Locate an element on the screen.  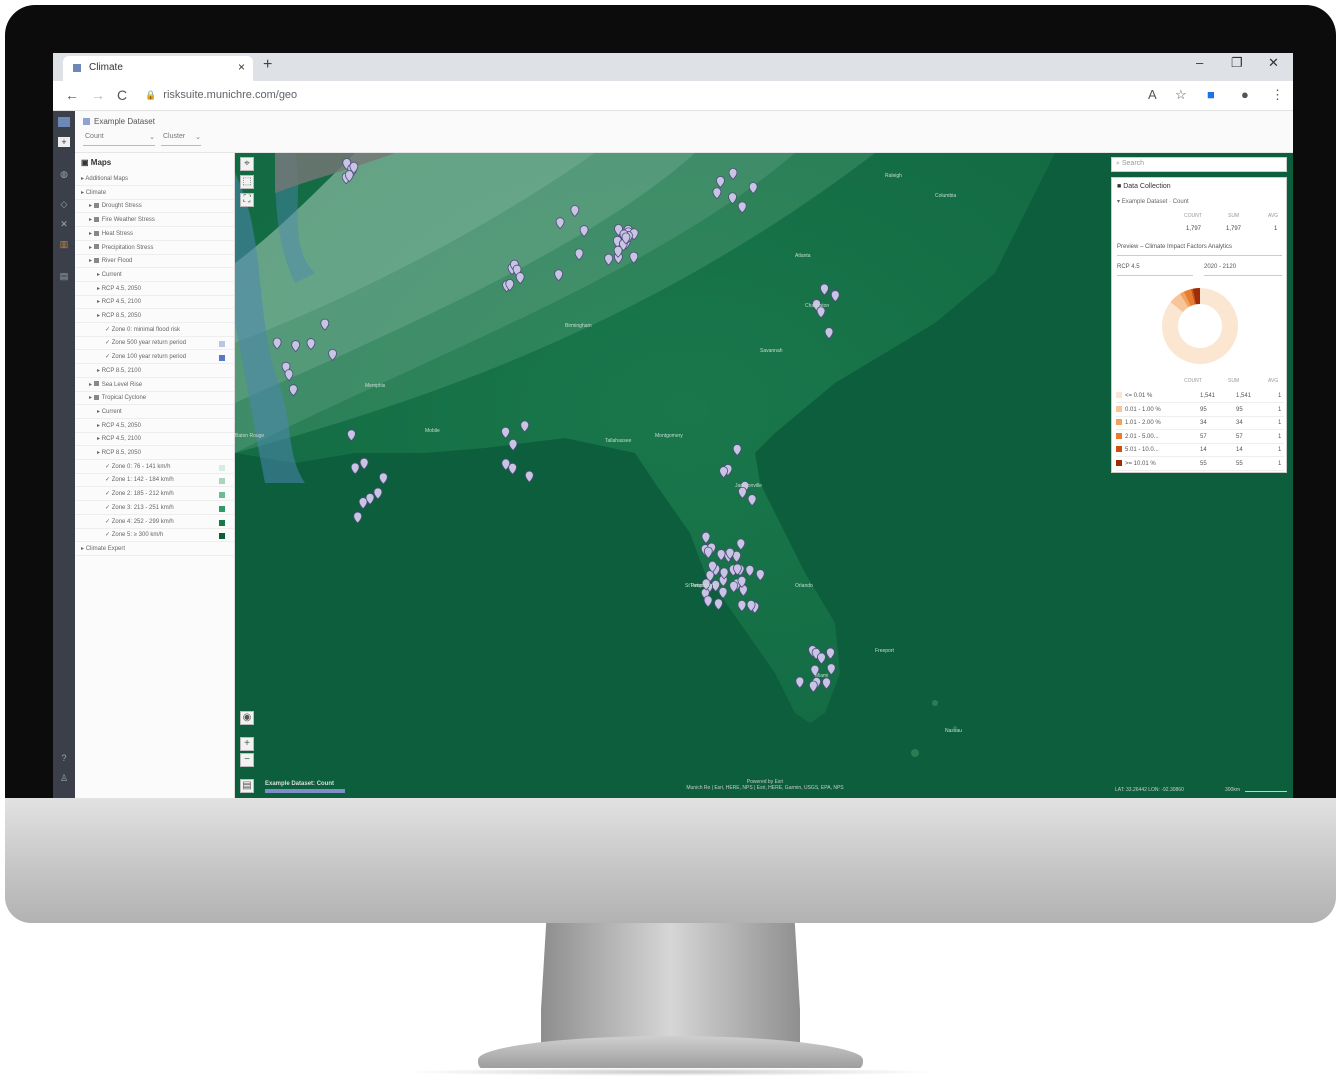
layer-row: ▸ Additional Maps is located at coordinates (154, 179).